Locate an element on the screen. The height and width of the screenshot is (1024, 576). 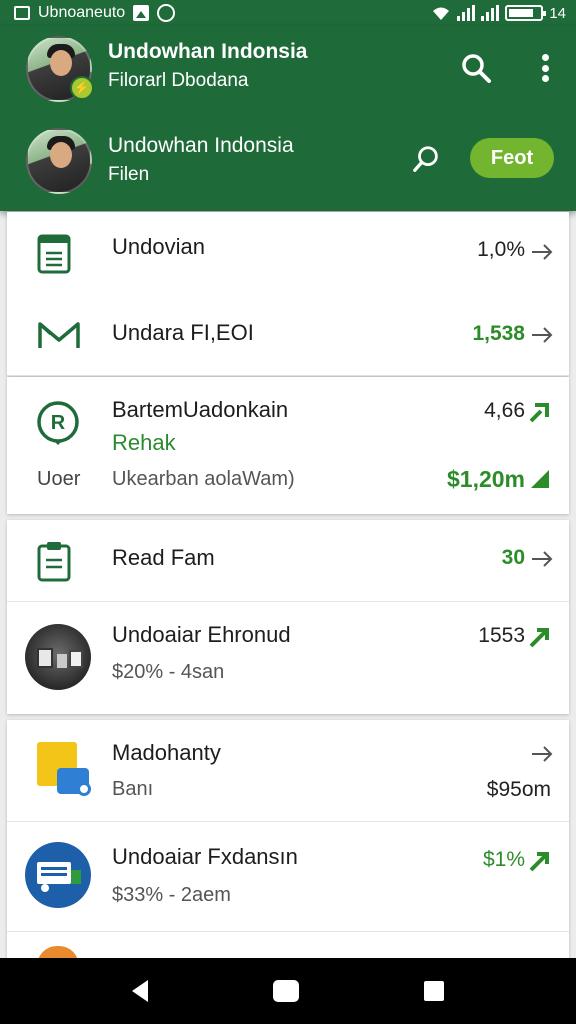
signal-icon is located at coordinates (466, 13).